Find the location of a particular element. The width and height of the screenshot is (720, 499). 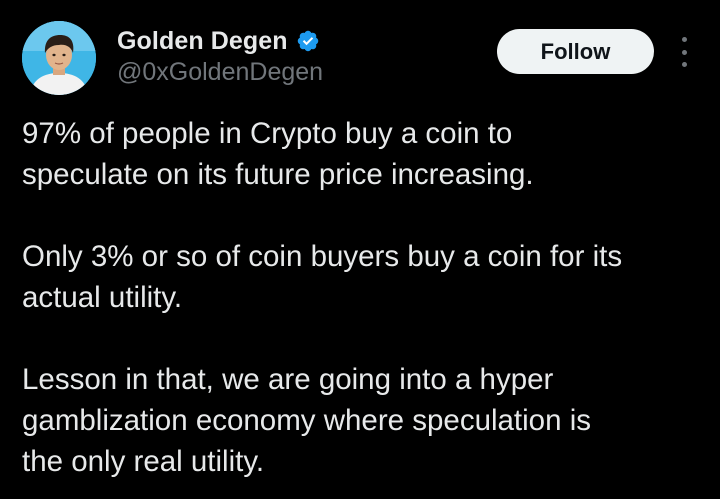

author-handle: @0xGoldenDegen is located at coordinates (220, 72).